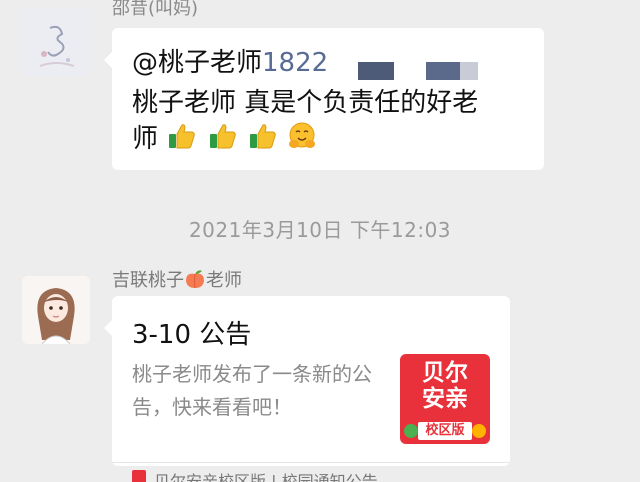 This screenshot has width=640, height=482. I want to click on message-text-line: 桃子老师 真是个负责任的好老, so click(305, 103).